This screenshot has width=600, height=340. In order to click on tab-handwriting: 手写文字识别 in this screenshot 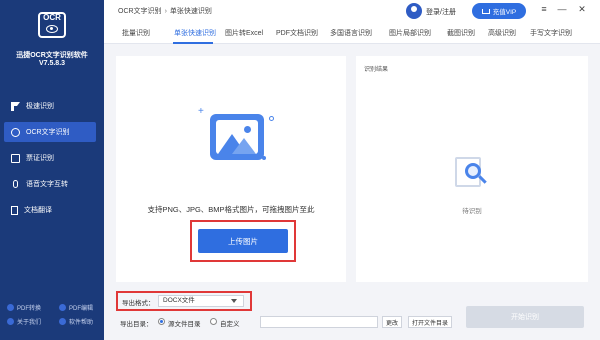, I will do `click(551, 33)`.